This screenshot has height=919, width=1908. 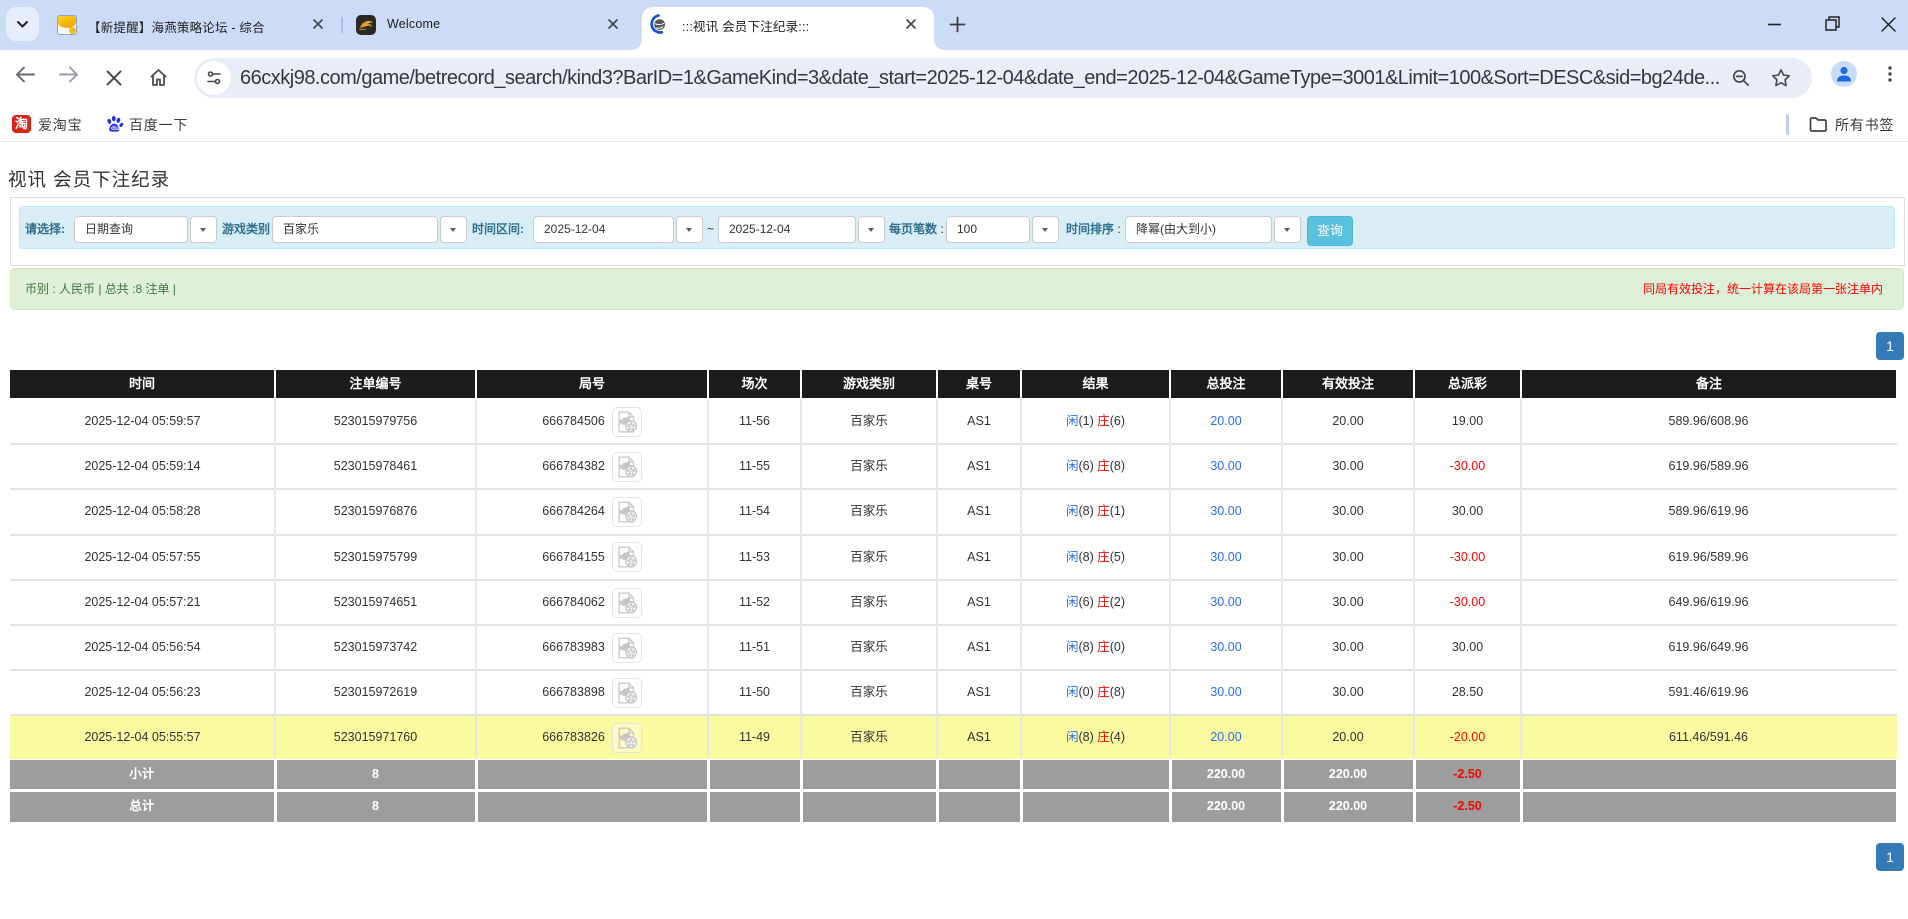 What do you see at coordinates (115, 128) in the screenshot?
I see `svg-text: du` at bounding box center [115, 128].